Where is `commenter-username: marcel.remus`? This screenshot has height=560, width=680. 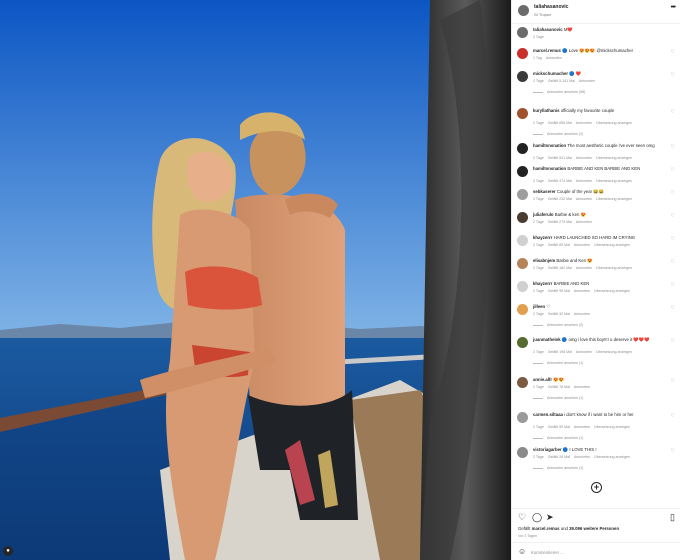 commenter-username: marcel.remus is located at coordinates (547, 50).